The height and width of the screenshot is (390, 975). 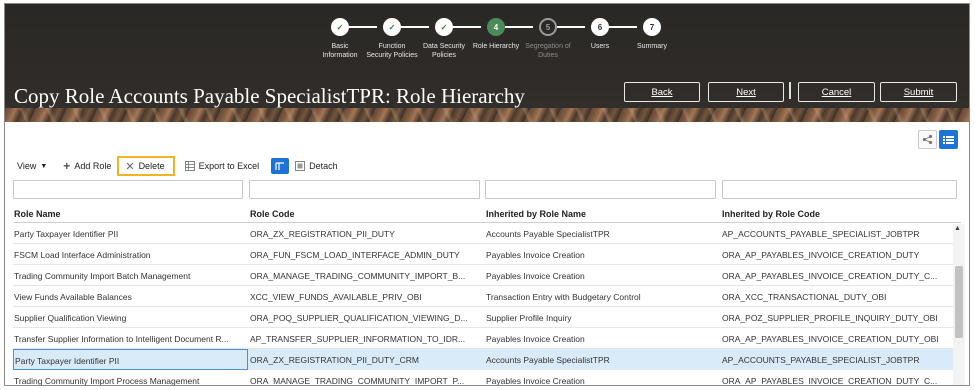 What do you see at coordinates (340, 39) in the screenshot?
I see `train-step-basic-information: ✓ Basic Information` at bounding box center [340, 39].